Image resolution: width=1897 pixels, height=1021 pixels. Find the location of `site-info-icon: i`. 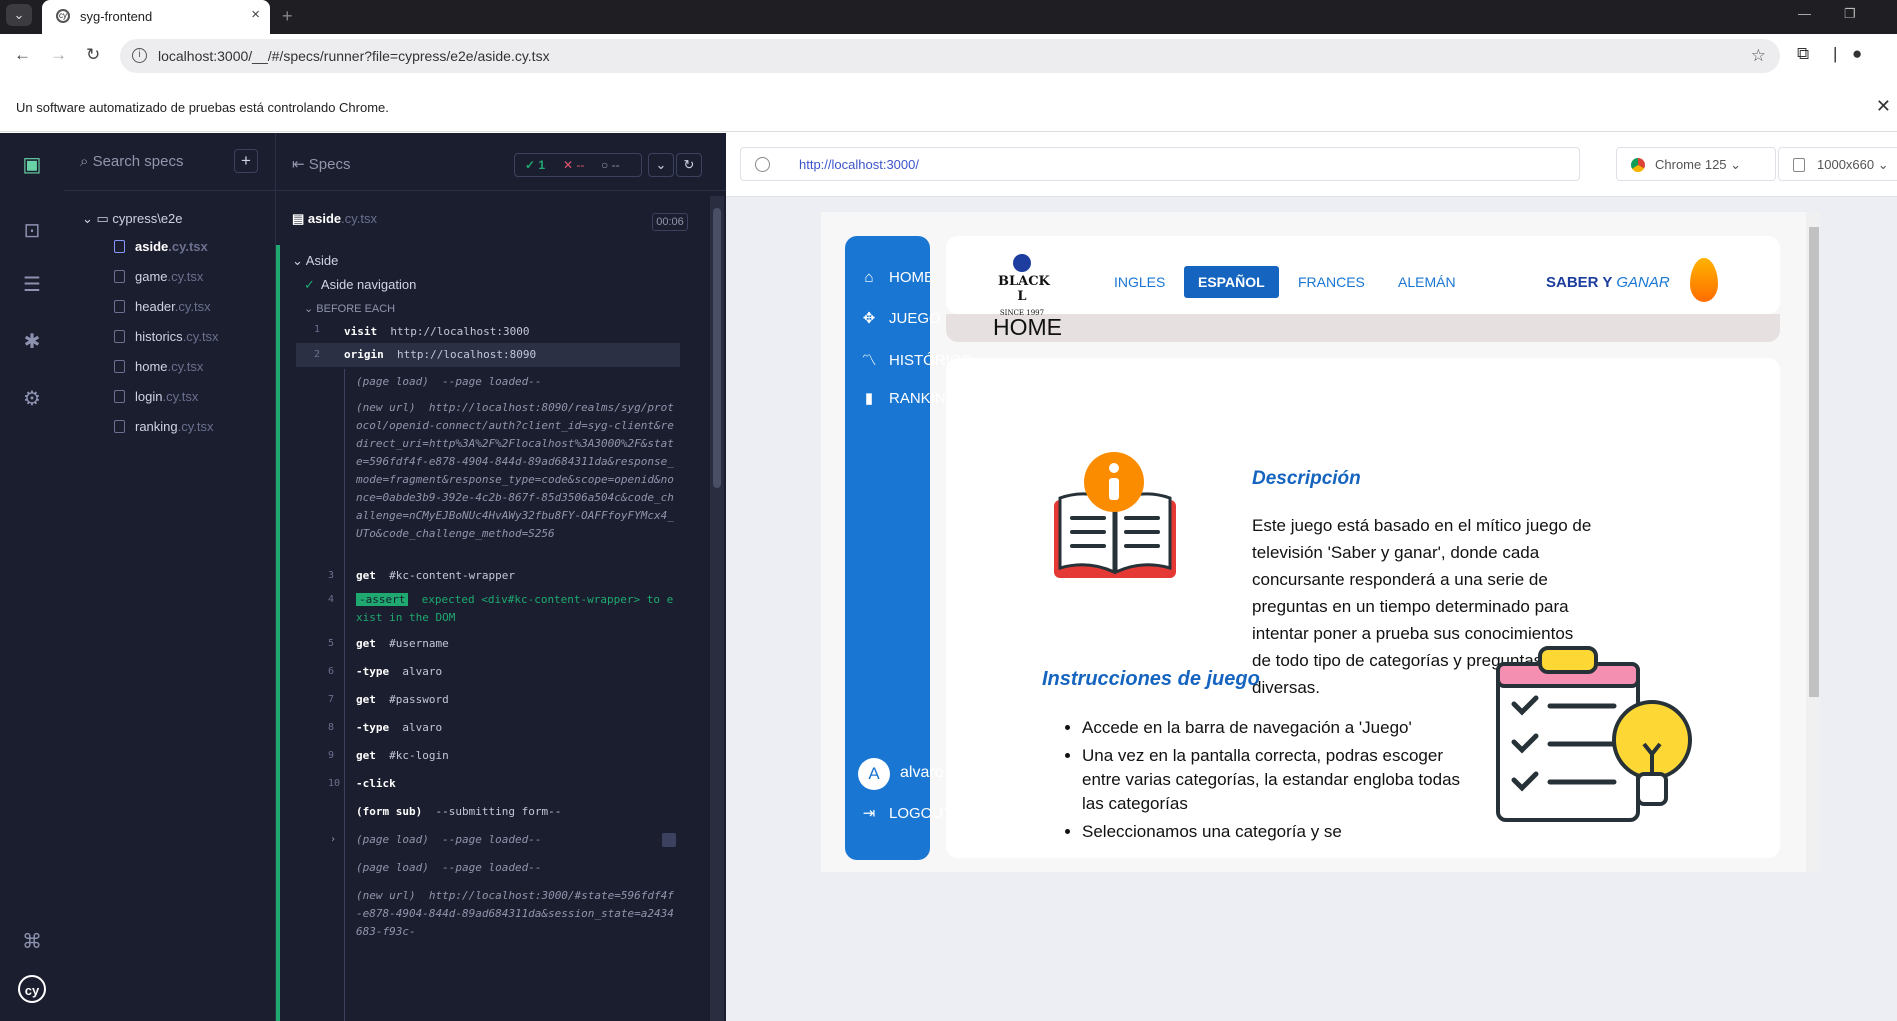

site-info-icon: i is located at coordinates (139, 55).